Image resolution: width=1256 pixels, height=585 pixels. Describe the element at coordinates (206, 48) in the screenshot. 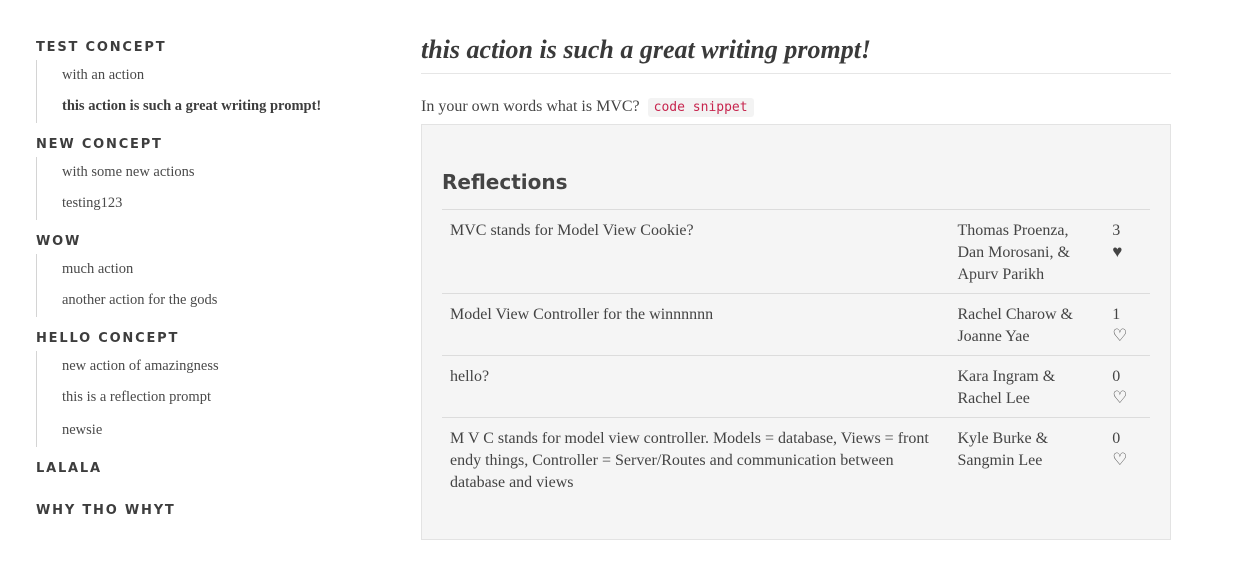

I see `sidebar-section-title: TEST CONCEPT` at that location.